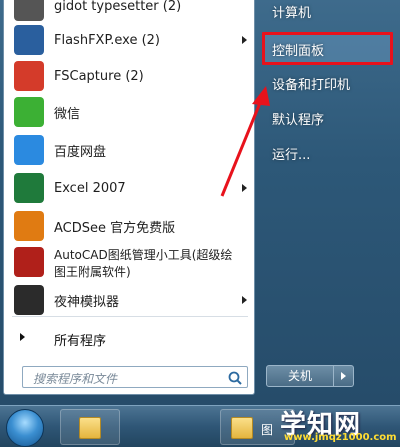 The image size is (400, 447). What do you see at coordinates (298, 49) in the screenshot?
I see `right-item-control-panel: 控制面板` at bounding box center [298, 49].